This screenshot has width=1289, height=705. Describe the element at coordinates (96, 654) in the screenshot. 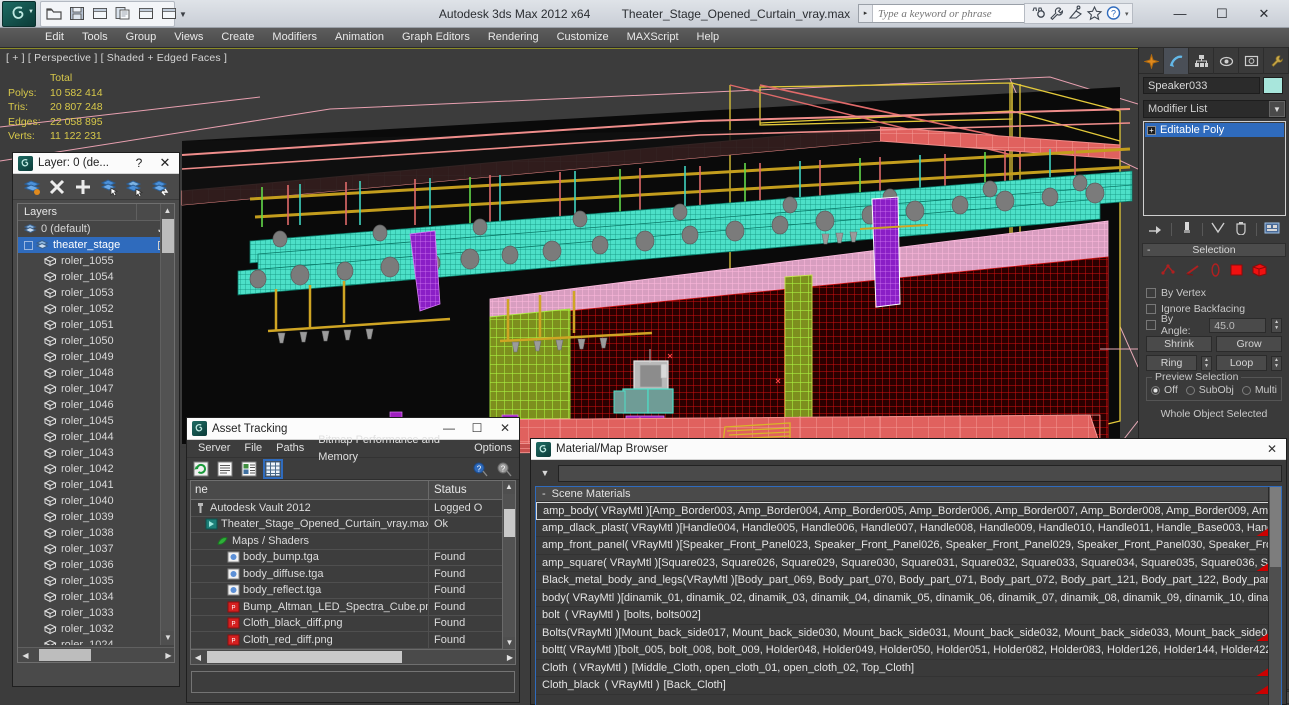

I see `layer-horizontal-scrollbar: ◀ ▶` at that location.